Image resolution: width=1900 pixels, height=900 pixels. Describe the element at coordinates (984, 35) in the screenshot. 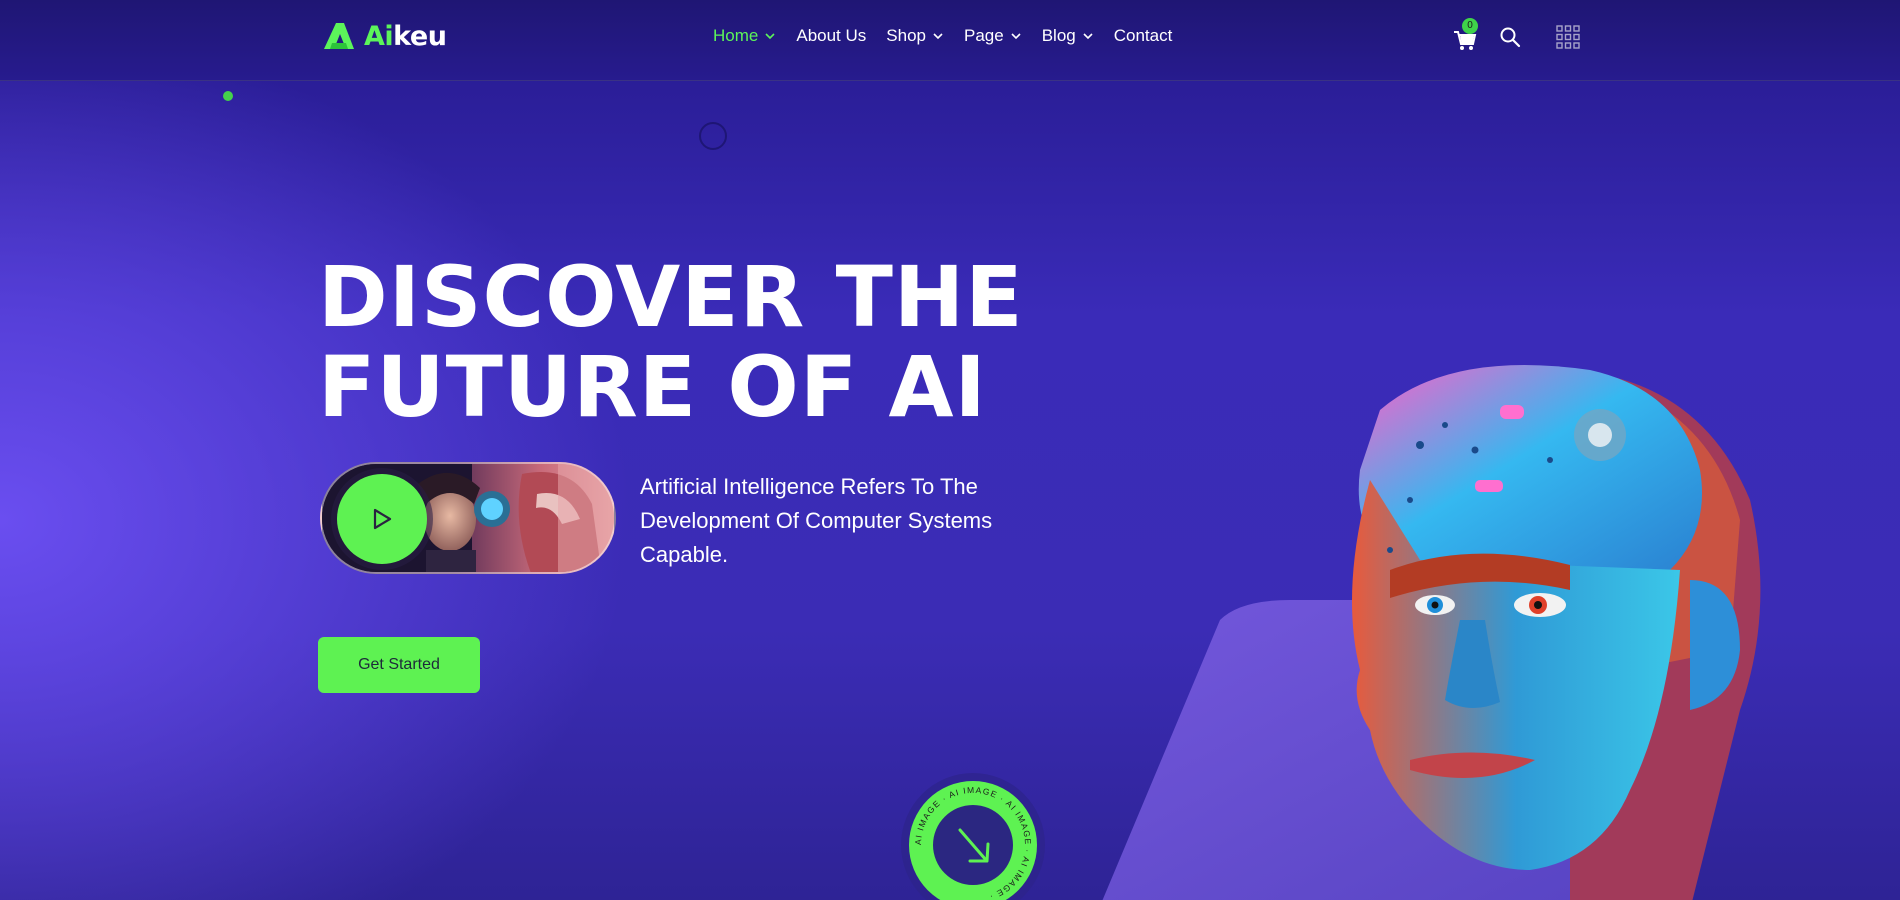

I see `nav-item-label: Page` at that location.